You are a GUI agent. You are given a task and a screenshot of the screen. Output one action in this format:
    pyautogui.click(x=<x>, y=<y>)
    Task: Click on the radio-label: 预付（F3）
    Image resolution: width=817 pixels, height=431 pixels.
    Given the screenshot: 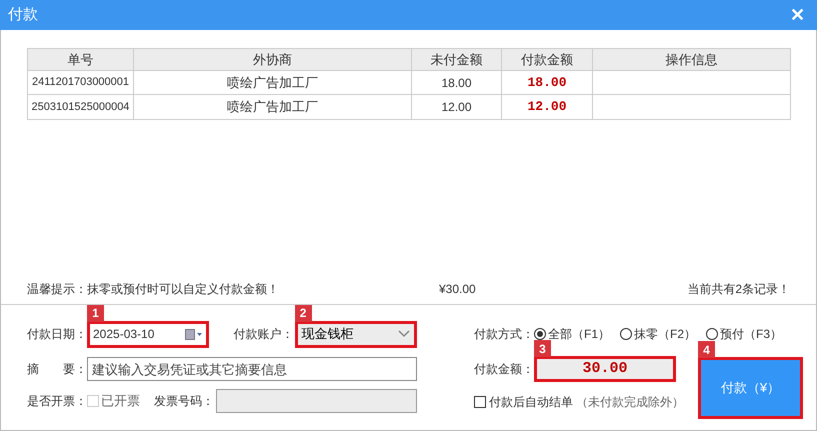 What is the action you would take?
    pyautogui.click(x=751, y=334)
    